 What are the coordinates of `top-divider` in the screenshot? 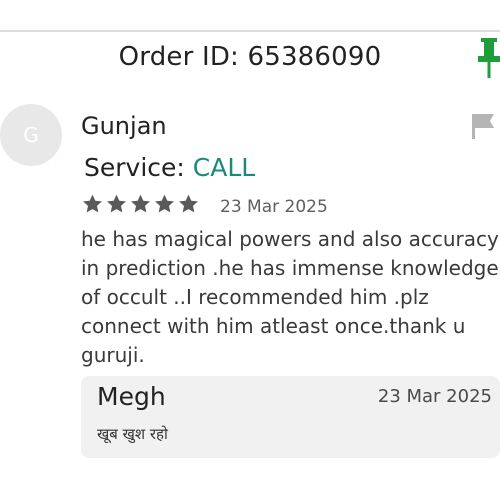 It's located at (250, 31).